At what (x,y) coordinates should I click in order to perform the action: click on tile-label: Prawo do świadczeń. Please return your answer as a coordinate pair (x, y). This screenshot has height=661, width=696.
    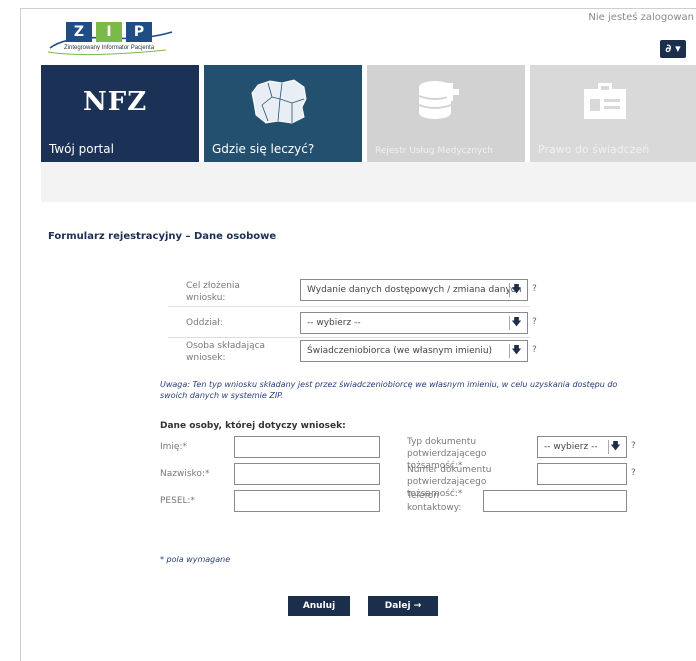
    Looking at the image, I should click on (594, 149).